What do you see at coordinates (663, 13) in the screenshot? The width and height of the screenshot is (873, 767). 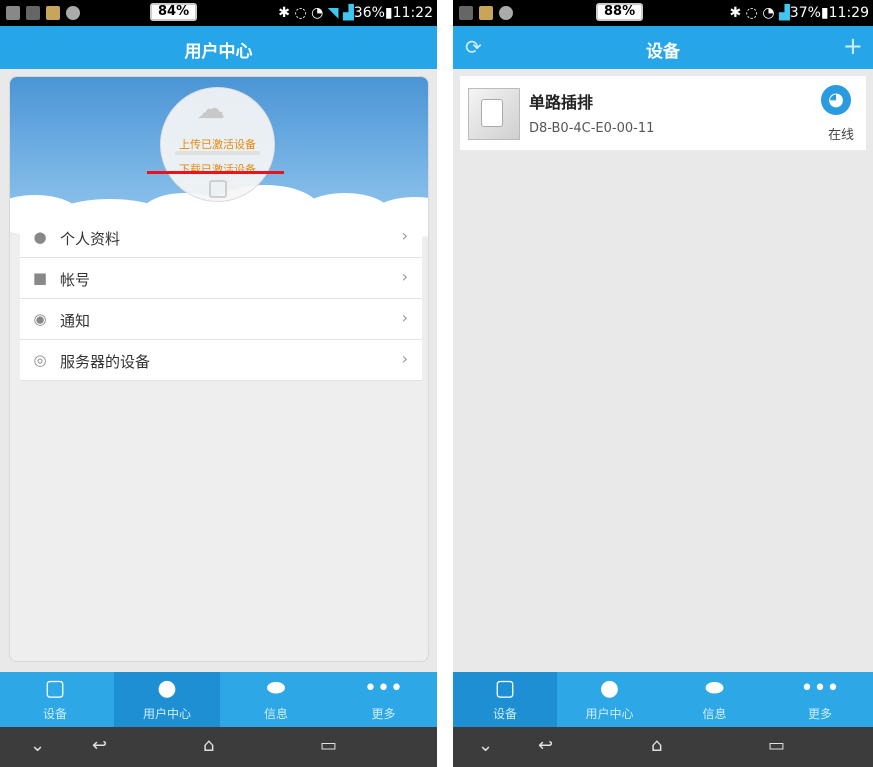 I see `status-bar: 88% ✱ ◌ ◔ ▟37%▮11:29` at bounding box center [663, 13].